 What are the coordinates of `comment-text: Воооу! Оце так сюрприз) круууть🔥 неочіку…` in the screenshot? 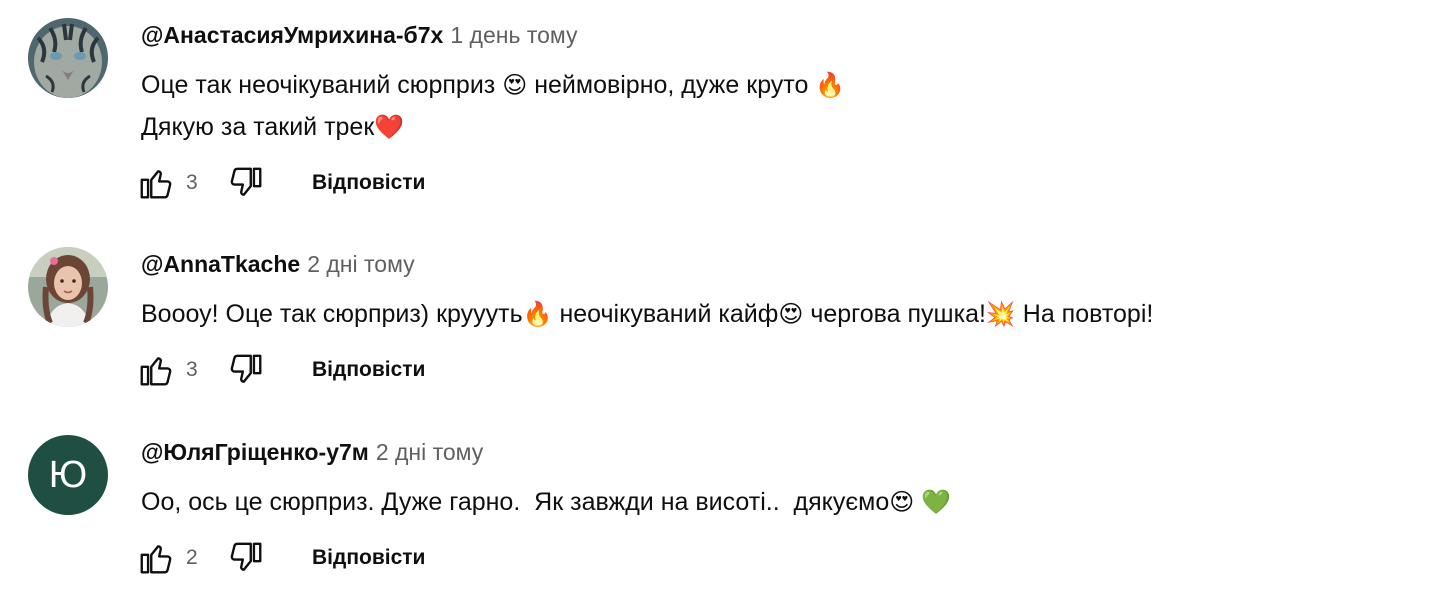 It's located at (647, 314).